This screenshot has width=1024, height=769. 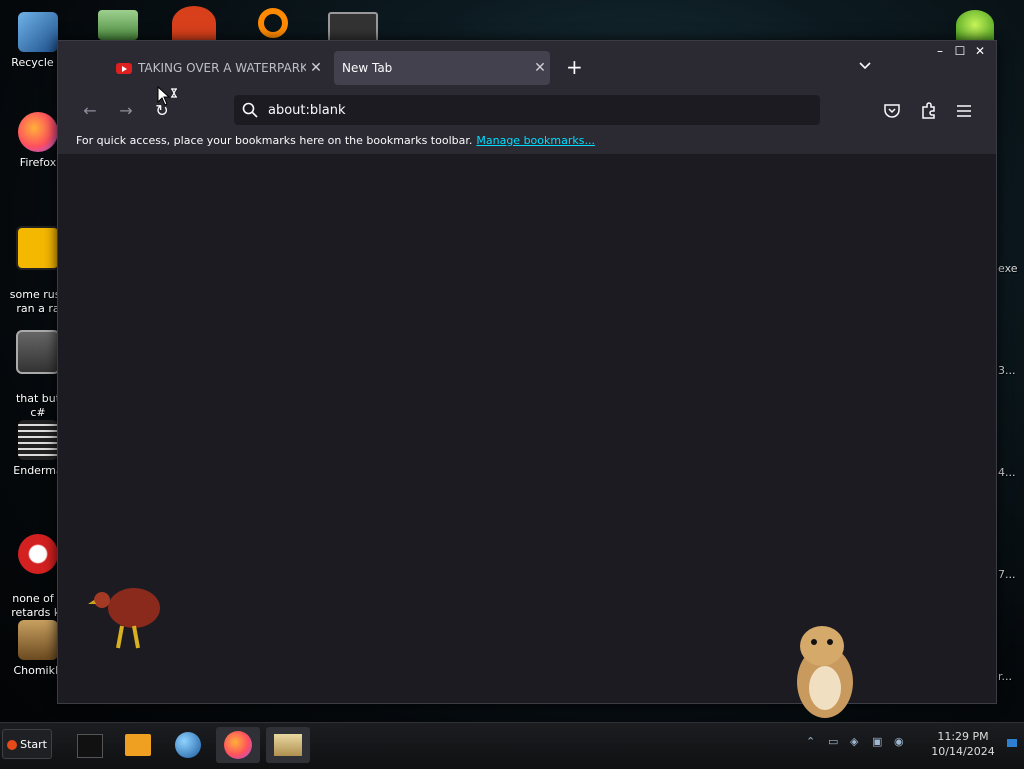 I want to click on taskbar-app-cmd, so click(x=90, y=745).